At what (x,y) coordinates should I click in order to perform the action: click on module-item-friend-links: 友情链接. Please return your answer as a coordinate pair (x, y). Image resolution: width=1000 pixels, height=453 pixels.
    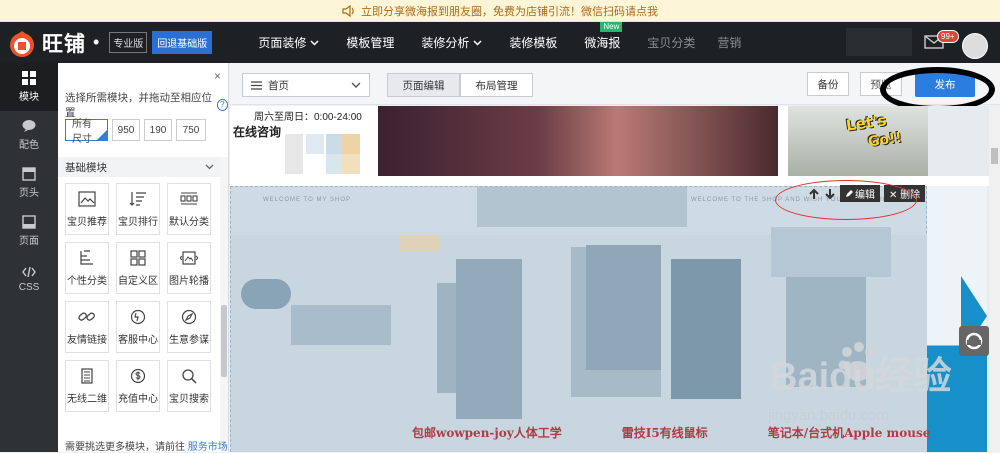
    Looking at the image, I should click on (87, 327).